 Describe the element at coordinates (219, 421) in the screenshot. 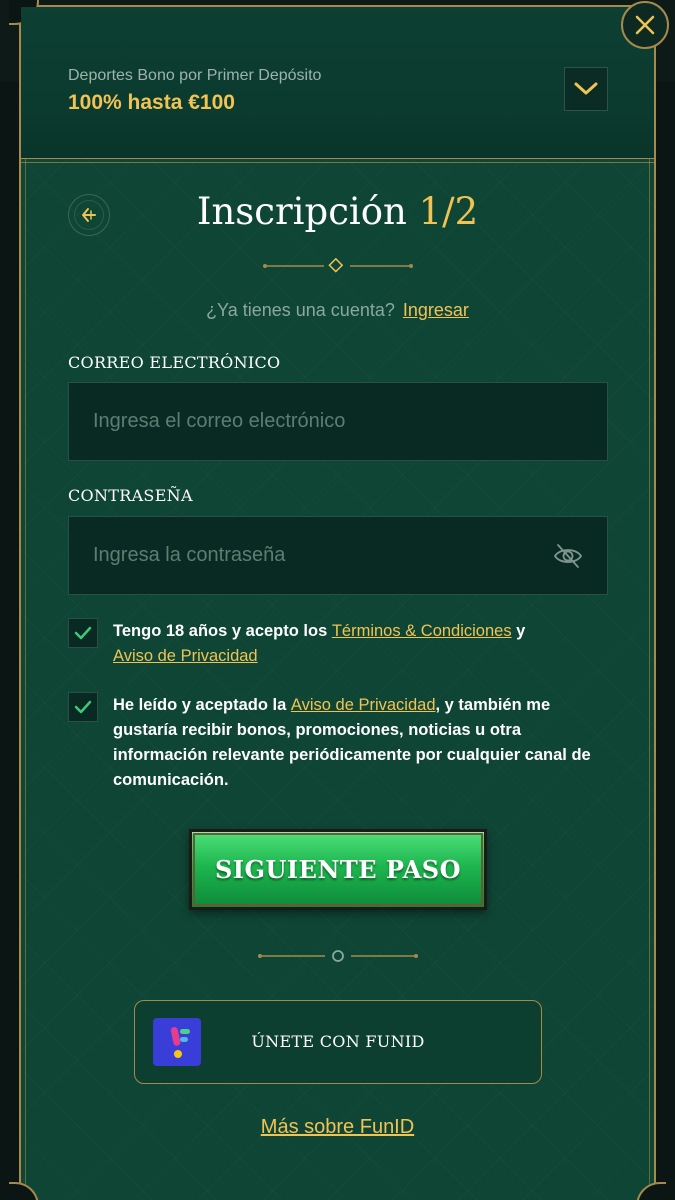

I see `email-placeholder: Ingresa el correo electrónico` at that location.